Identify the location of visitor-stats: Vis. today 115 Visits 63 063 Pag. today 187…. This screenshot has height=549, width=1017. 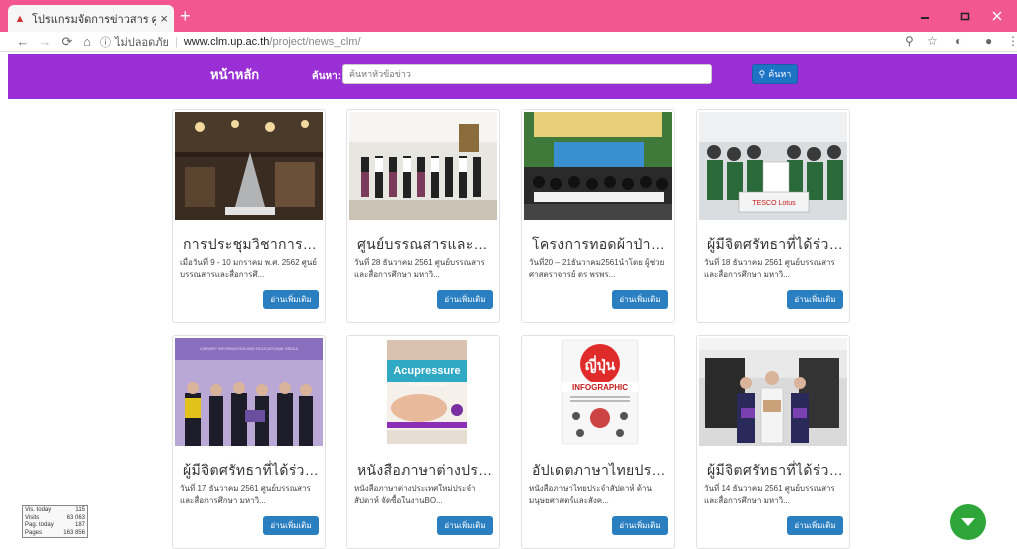
(55, 521).